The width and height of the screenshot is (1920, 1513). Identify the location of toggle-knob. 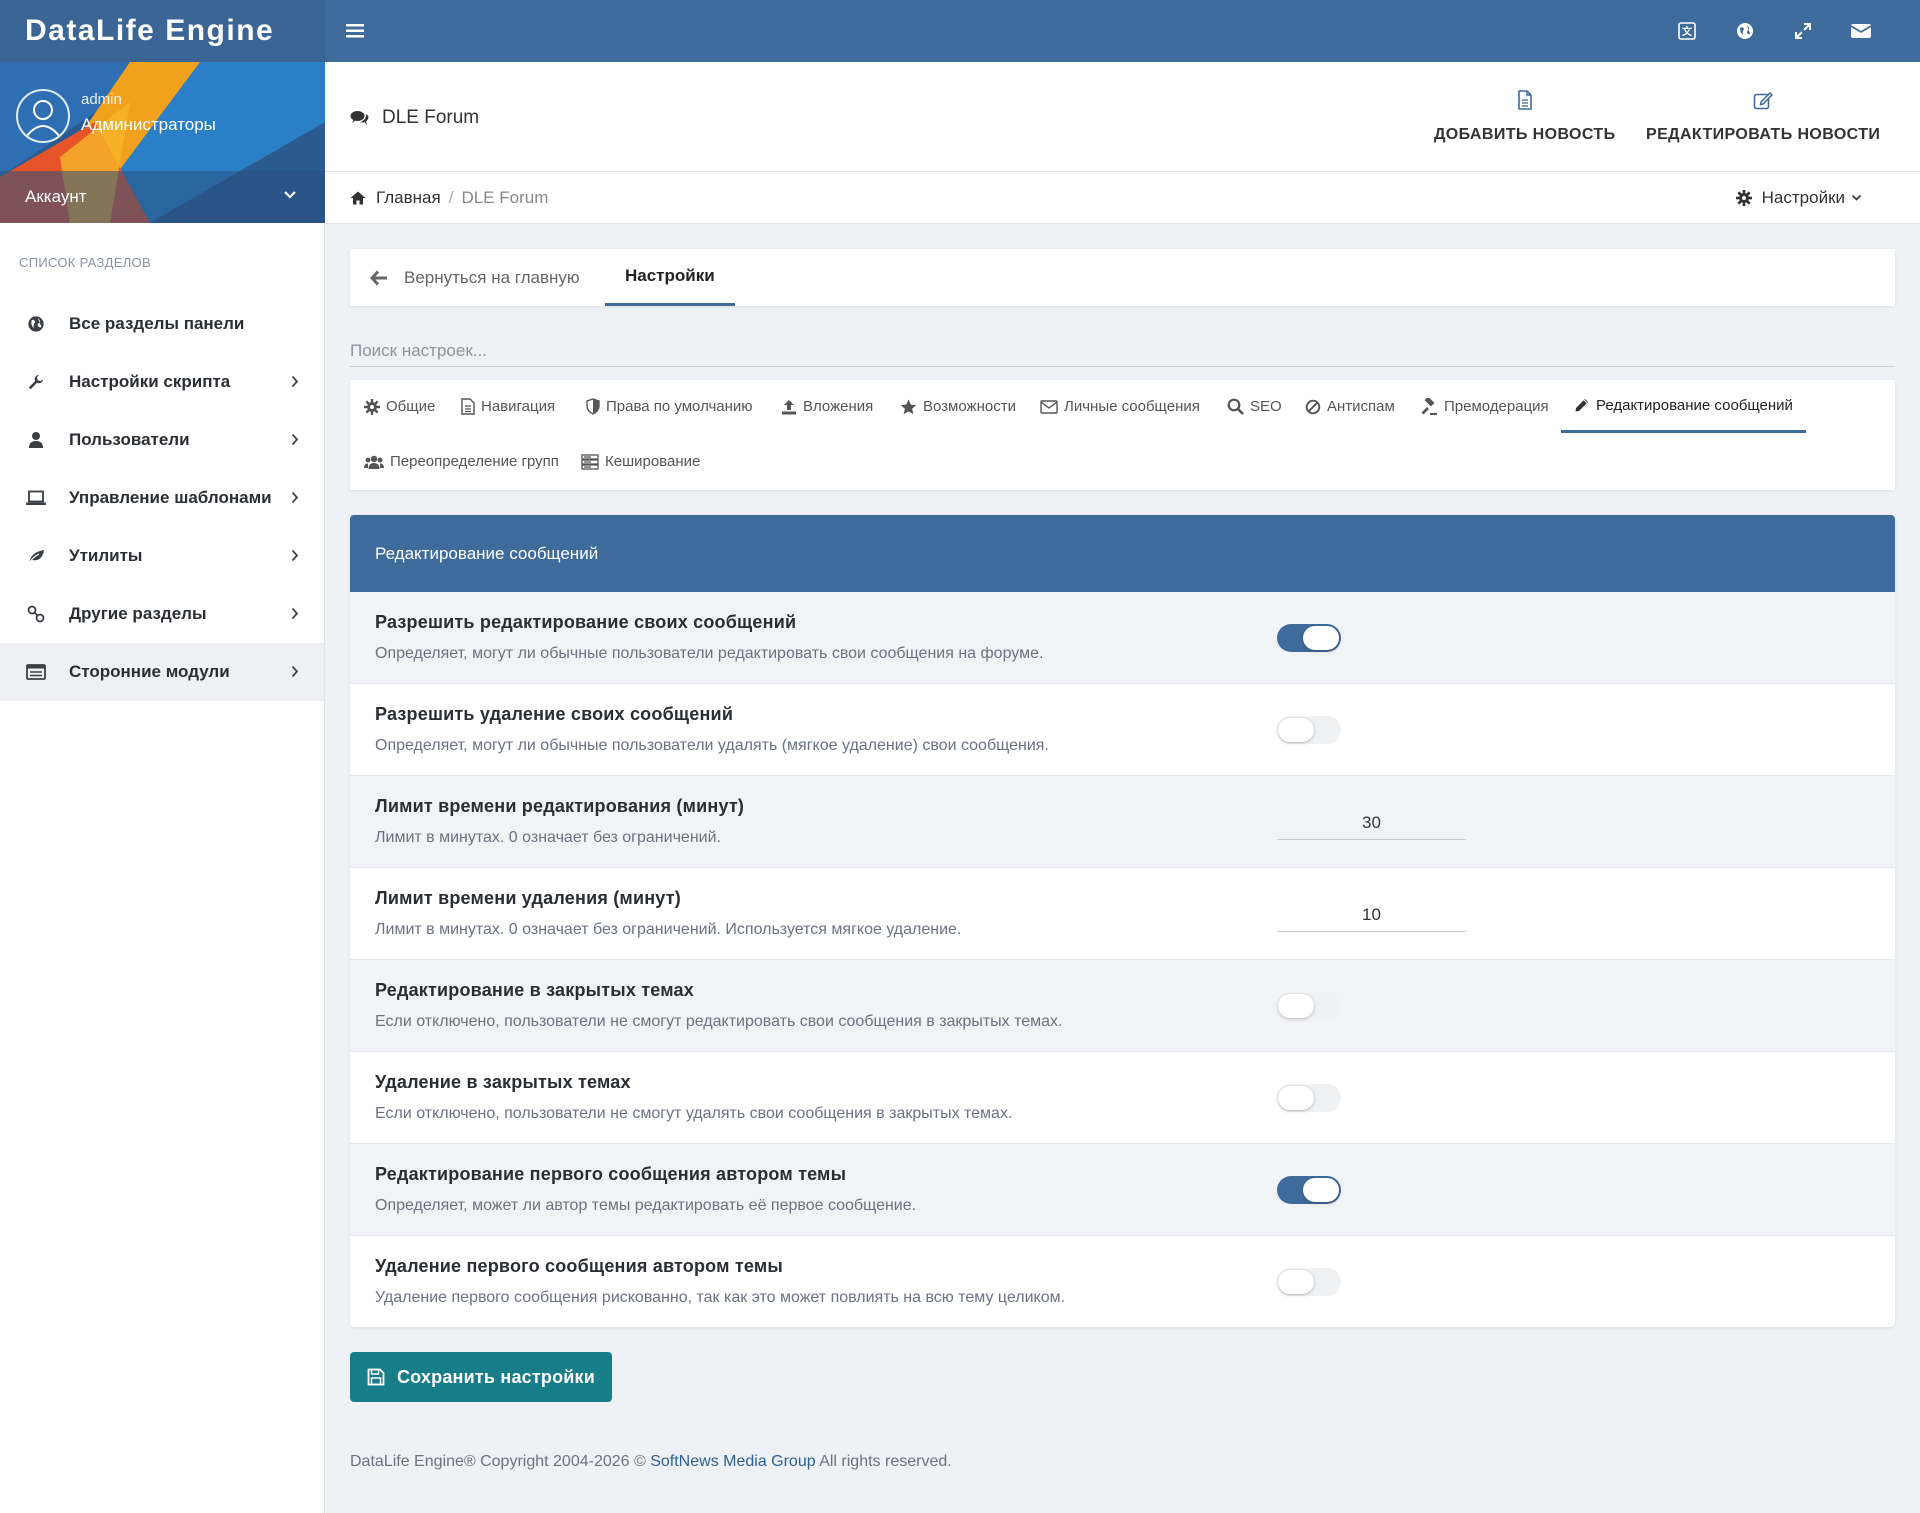
(1321, 638).